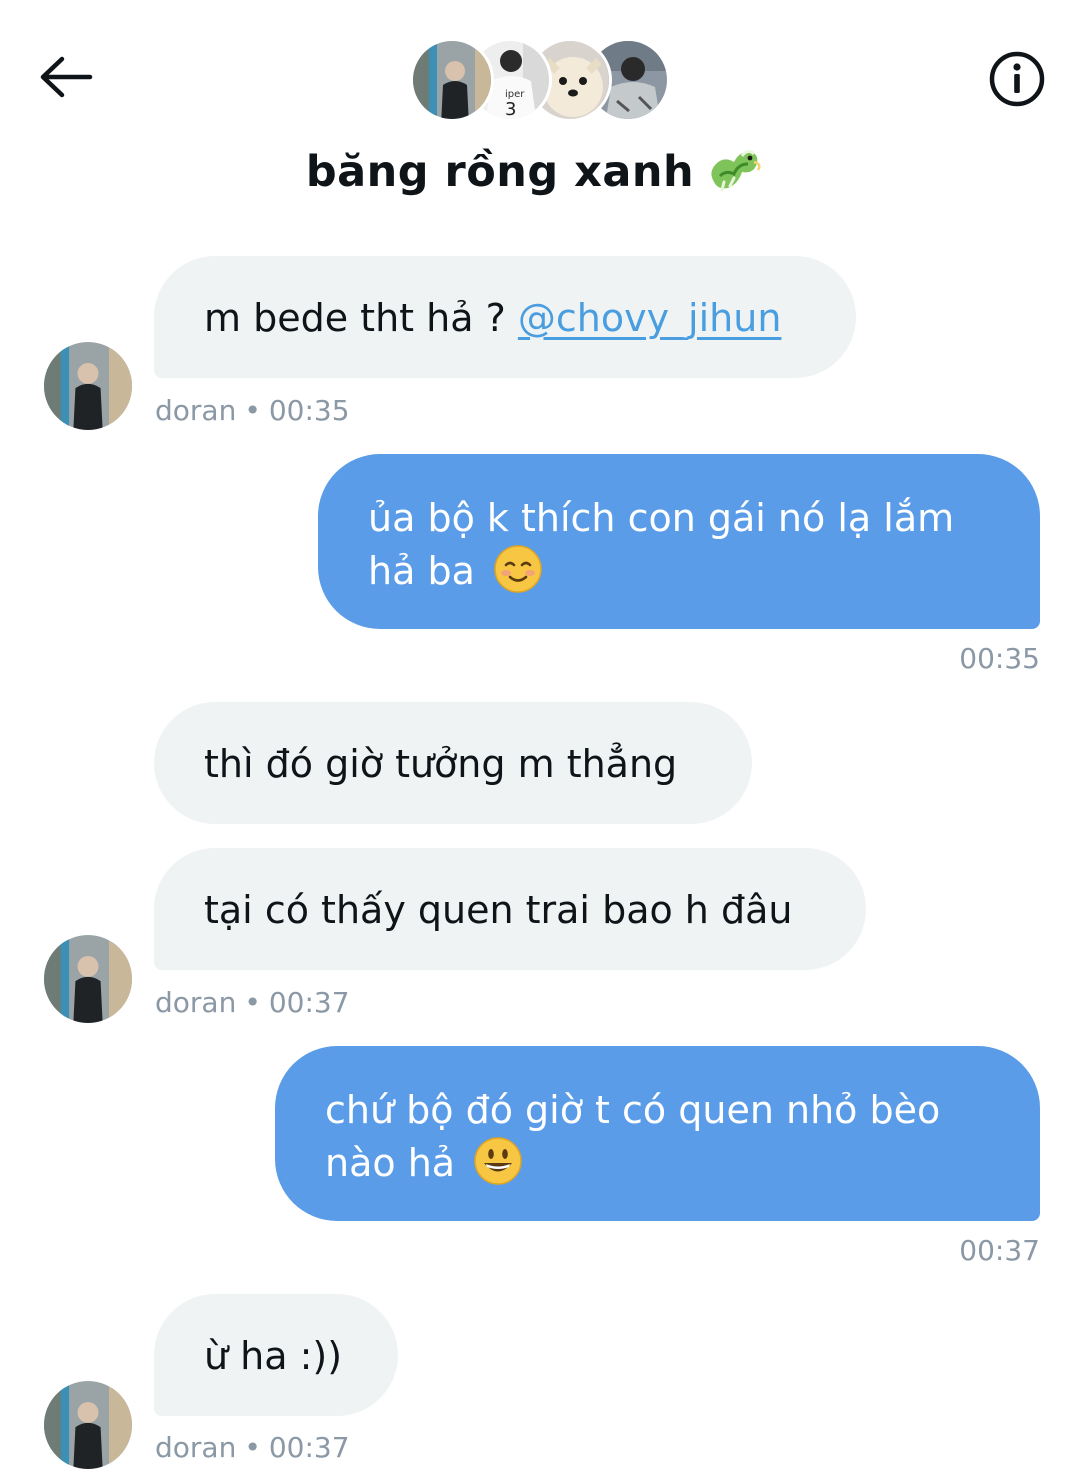 The image size is (1068, 1472). I want to click on dragon-emoji-icon, so click(733, 174).